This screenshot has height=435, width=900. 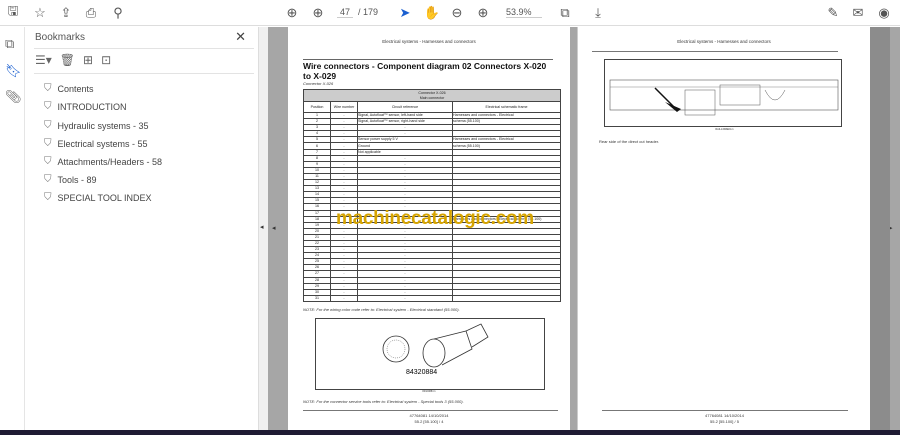 I want to click on mail-icon: ✉, so click(x=858, y=13).